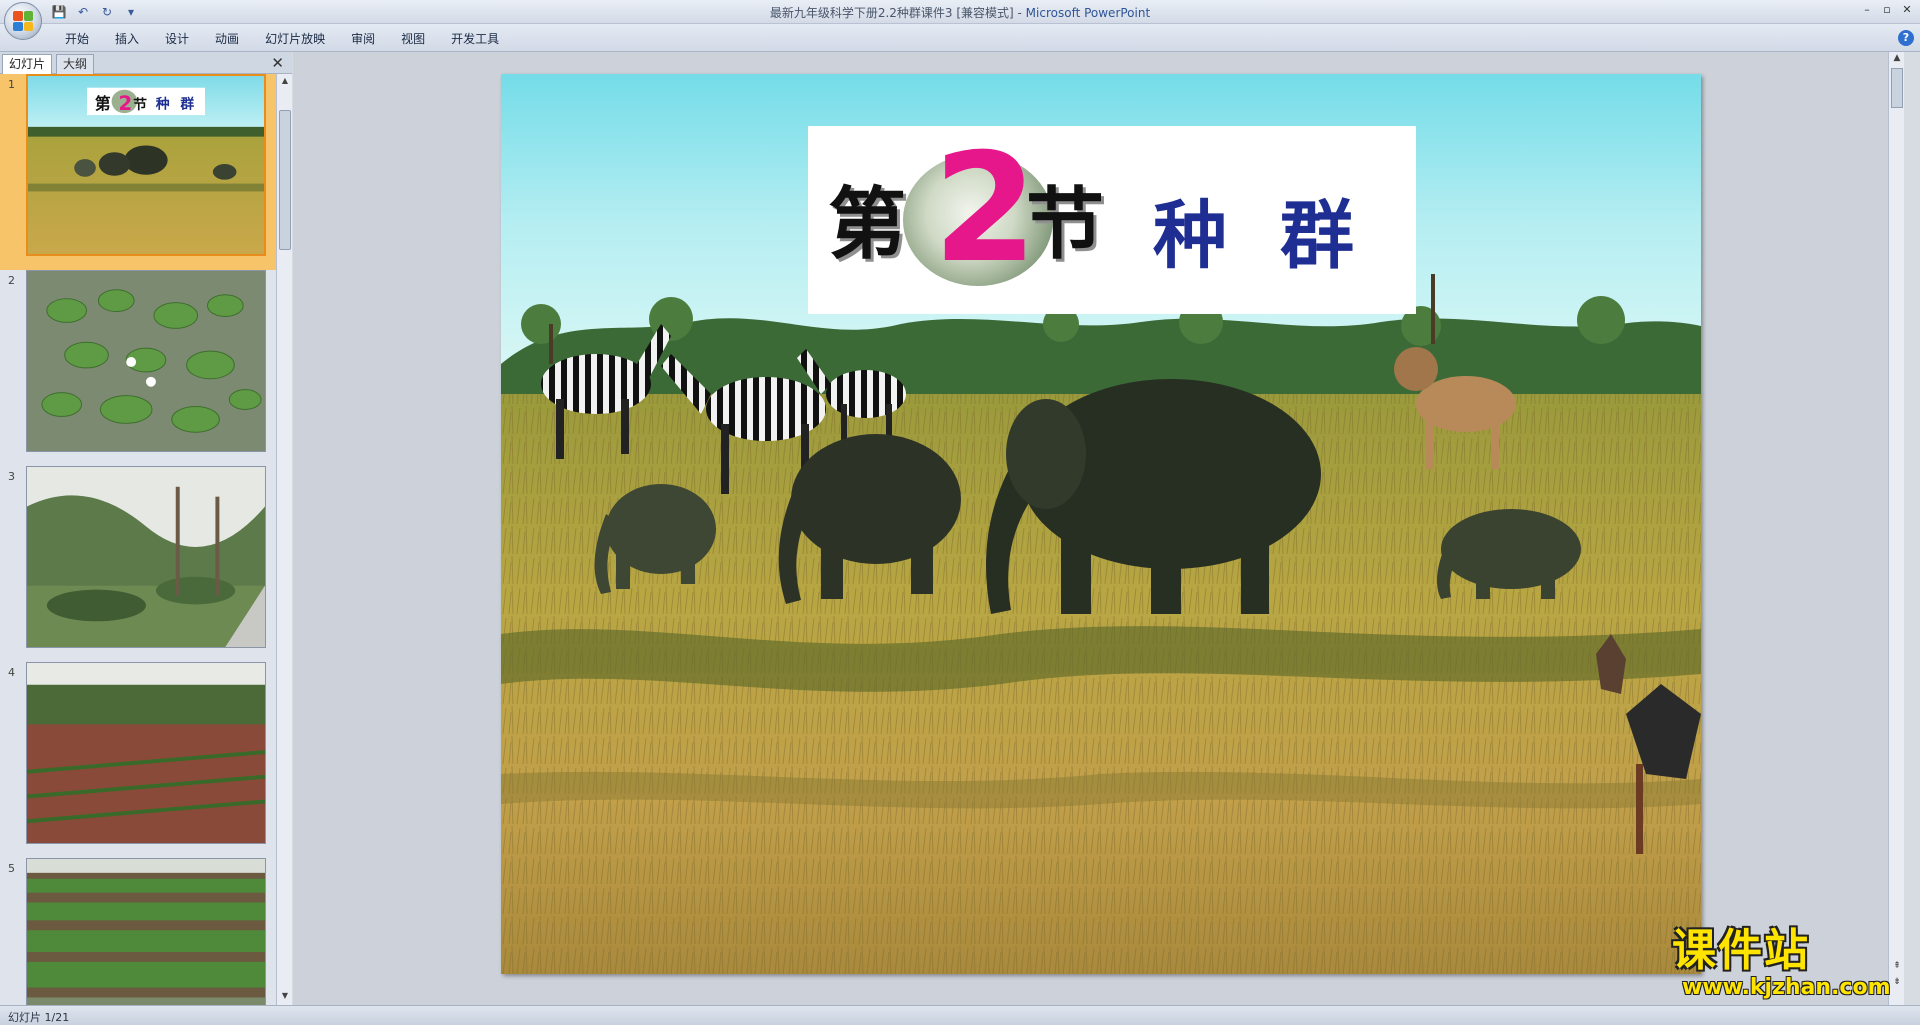 This screenshot has width=1920, height=1025. What do you see at coordinates (1786, 987) in the screenshot?
I see `watermark-url: www.kjzhan.com` at bounding box center [1786, 987].